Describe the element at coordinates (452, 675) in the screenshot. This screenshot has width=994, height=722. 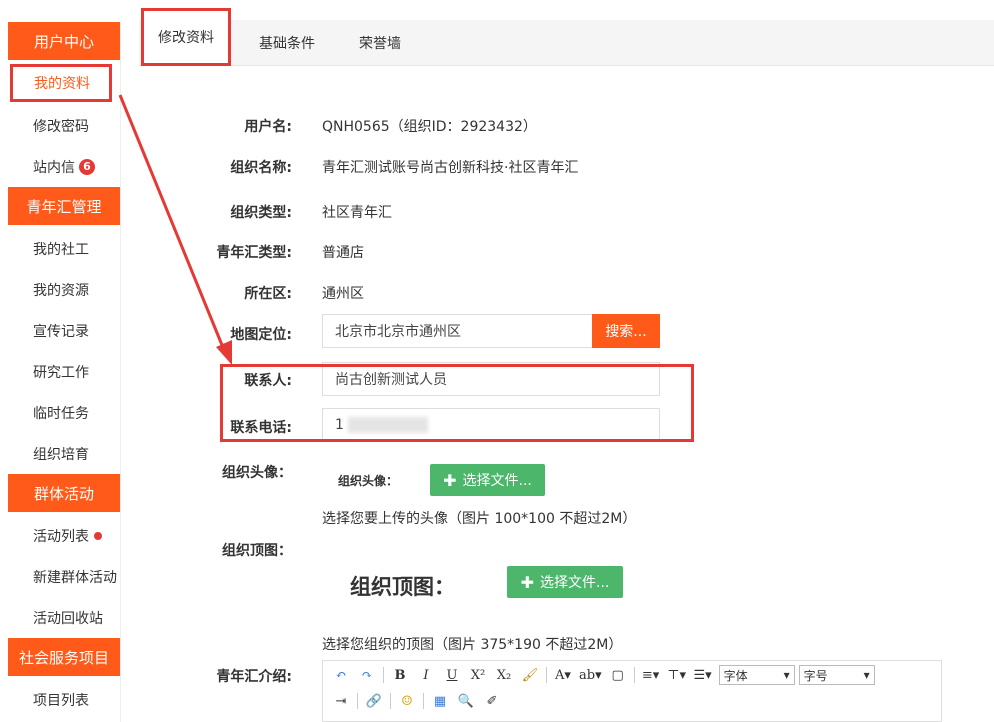
I see `underline-icon: U` at that location.